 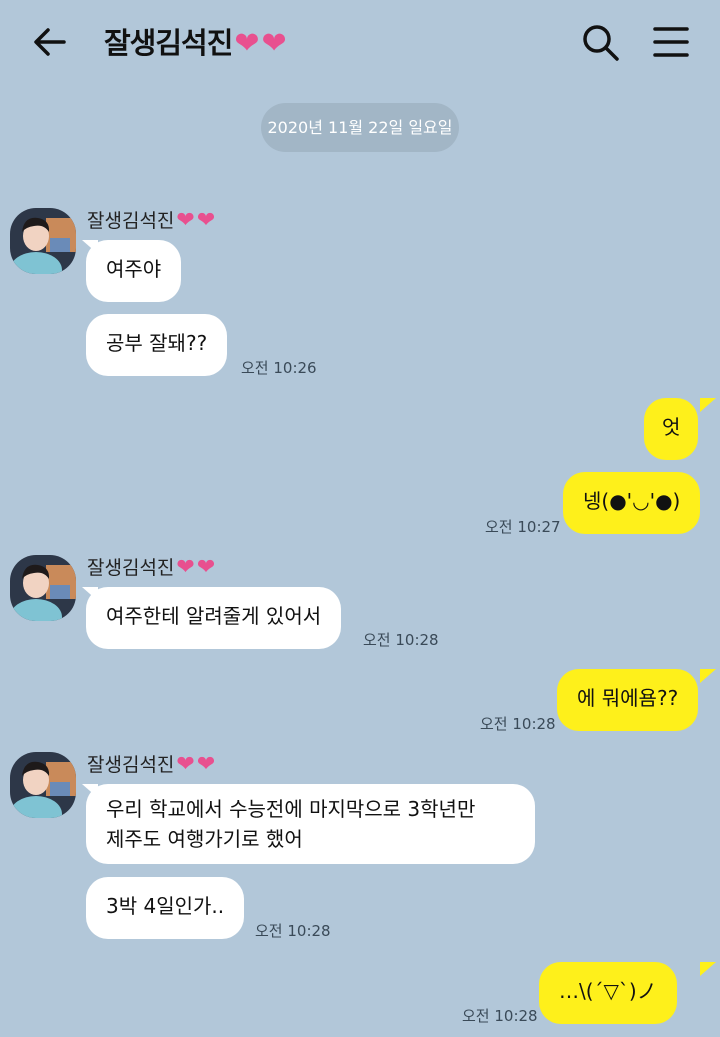 I want to click on title-hearts-icon: ❤❤, so click(x=261, y=43).